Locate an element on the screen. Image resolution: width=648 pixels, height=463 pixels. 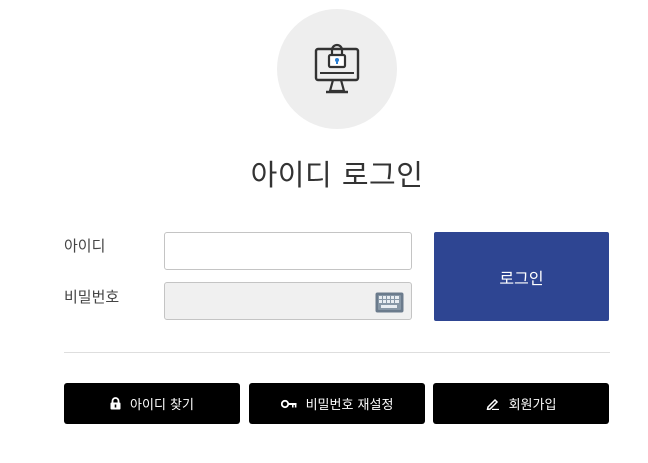
secure-computer-icon is located at coordinates (337, 68).